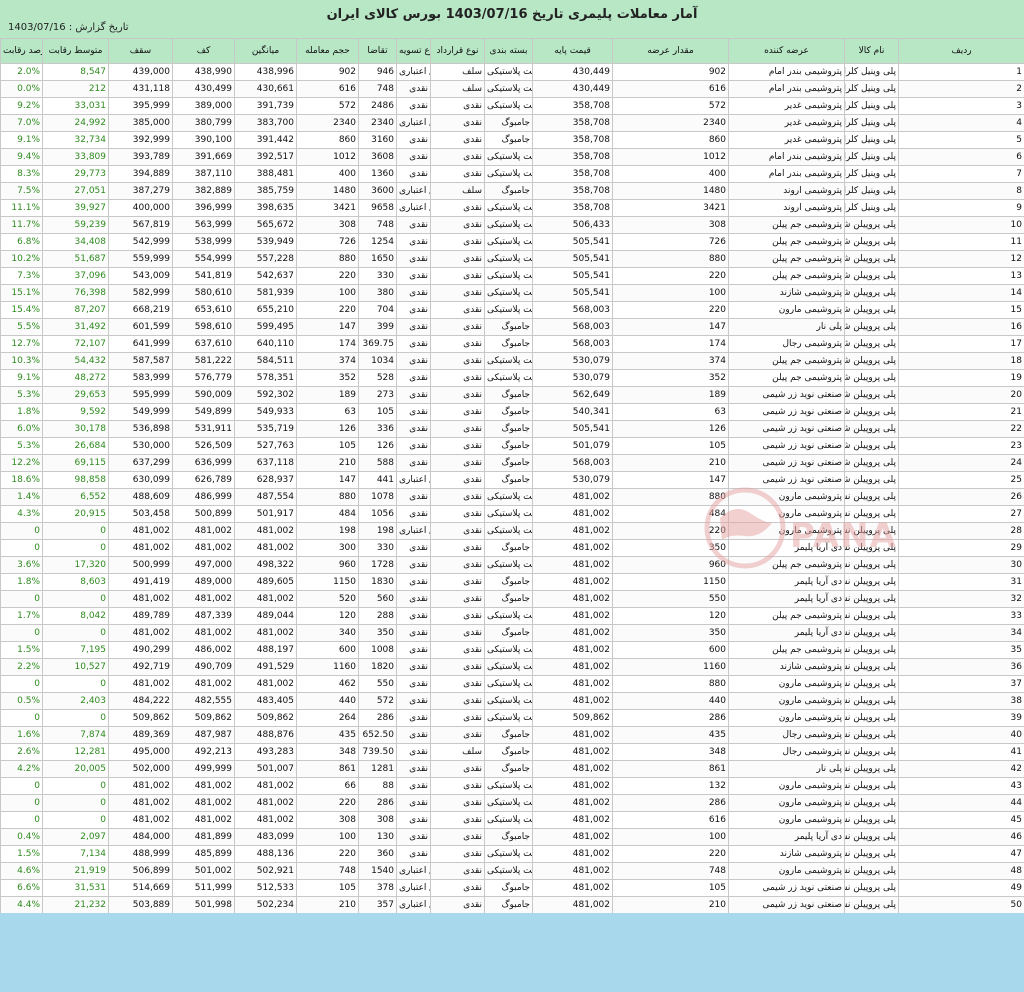  I want to click on cell-avg-competition: 34,408, so click(75, 242).